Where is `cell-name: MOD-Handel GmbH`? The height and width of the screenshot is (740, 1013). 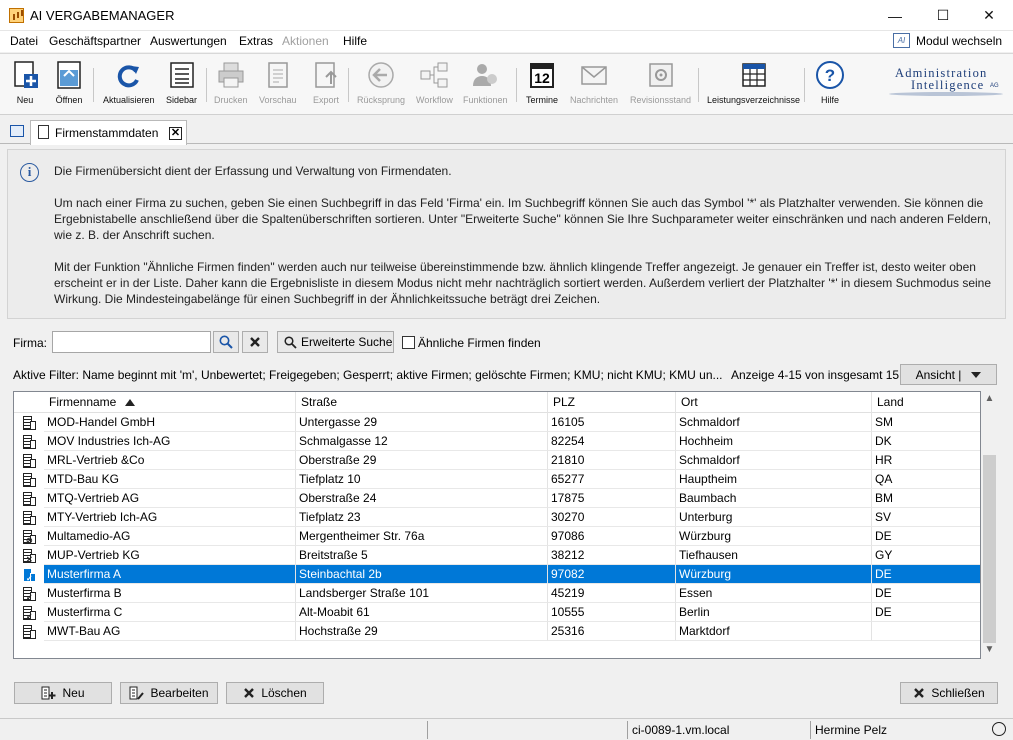
cell-name: MOD-Handel GmbH is located at coordinates (170, 422).